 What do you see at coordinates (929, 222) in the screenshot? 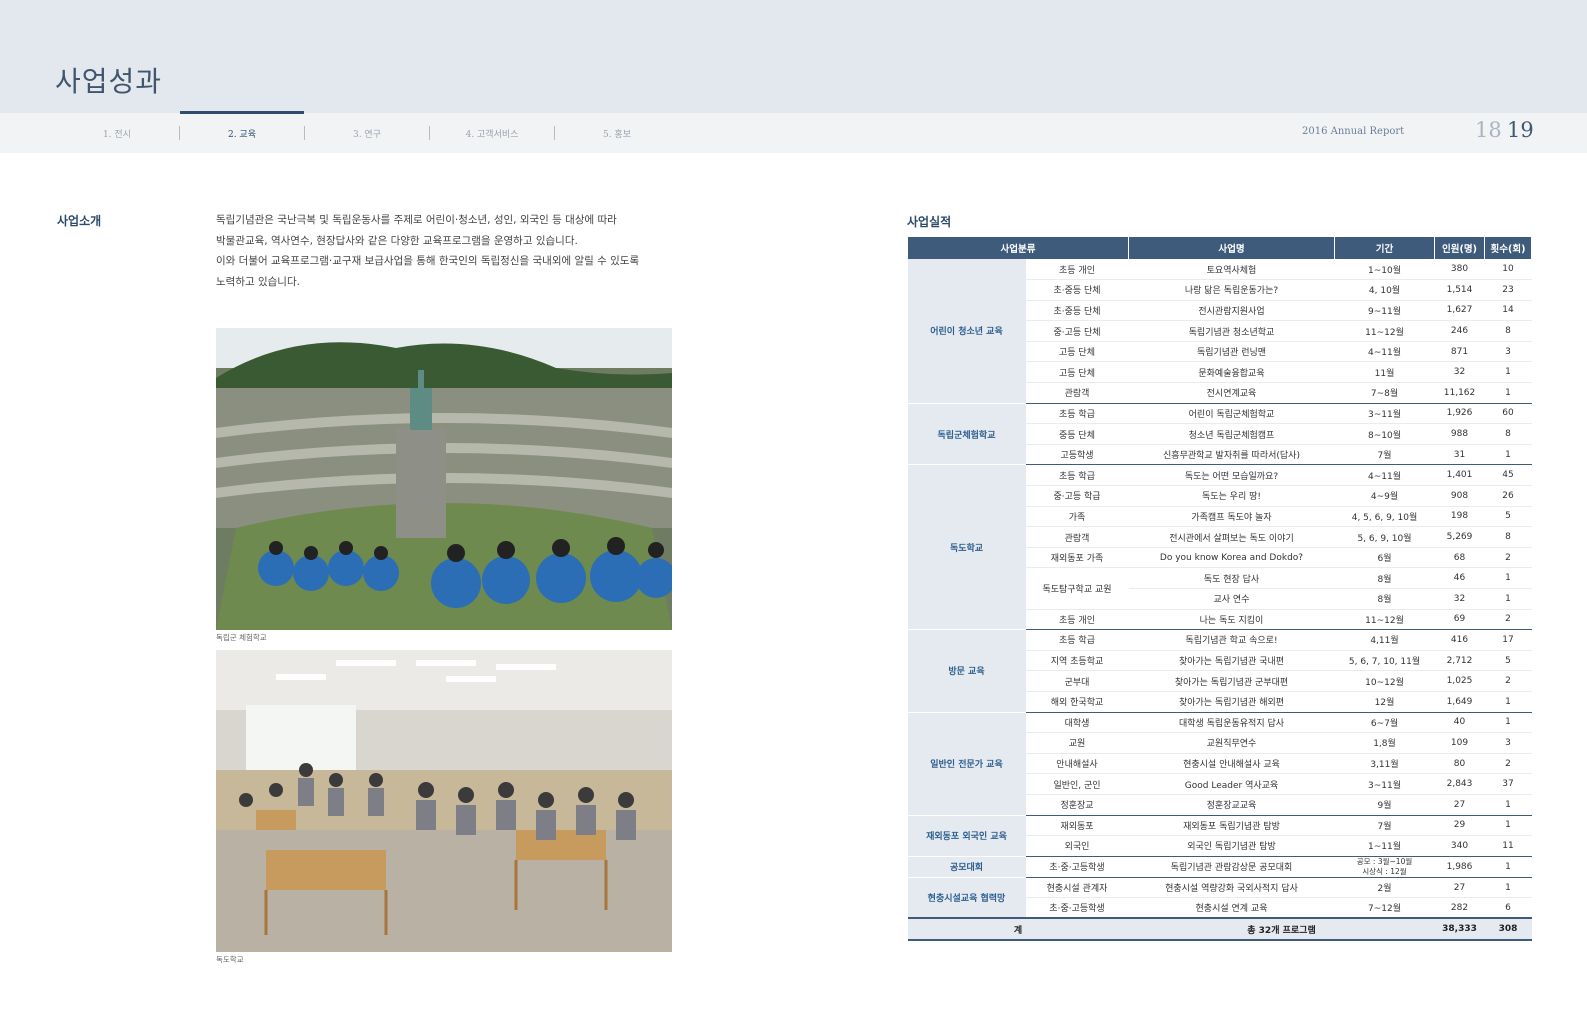
I see `performance-heading: 사업실적` at bounding box center [929, 222].